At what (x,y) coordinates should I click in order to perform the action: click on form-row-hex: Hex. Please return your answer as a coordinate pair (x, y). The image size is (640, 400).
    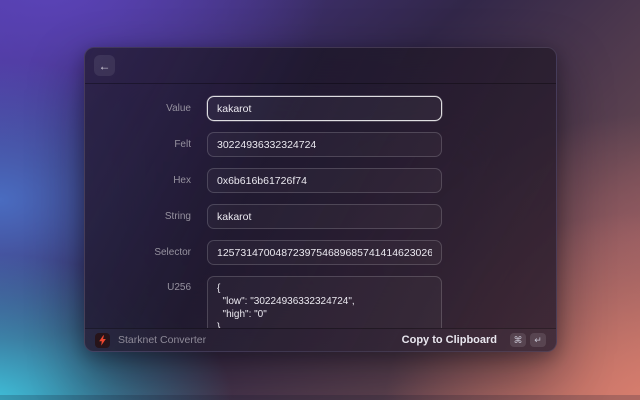
    Looking at the image, I should click on (320, 180).